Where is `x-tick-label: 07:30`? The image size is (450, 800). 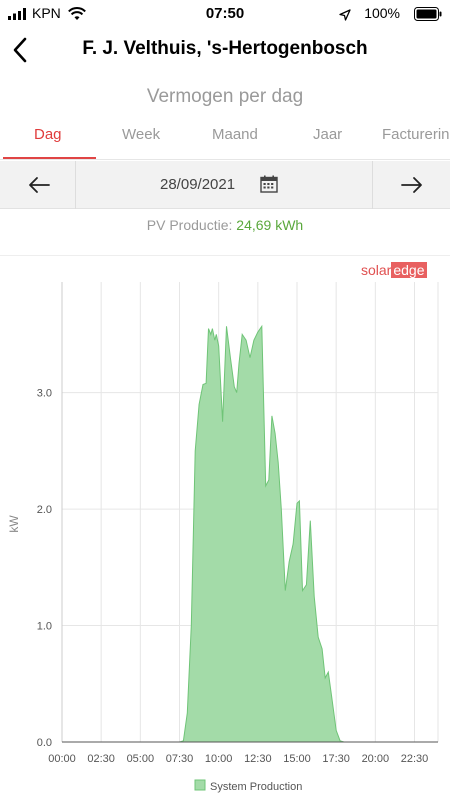 x-tick-label: 07:30 is located at coordinates (180, 759).